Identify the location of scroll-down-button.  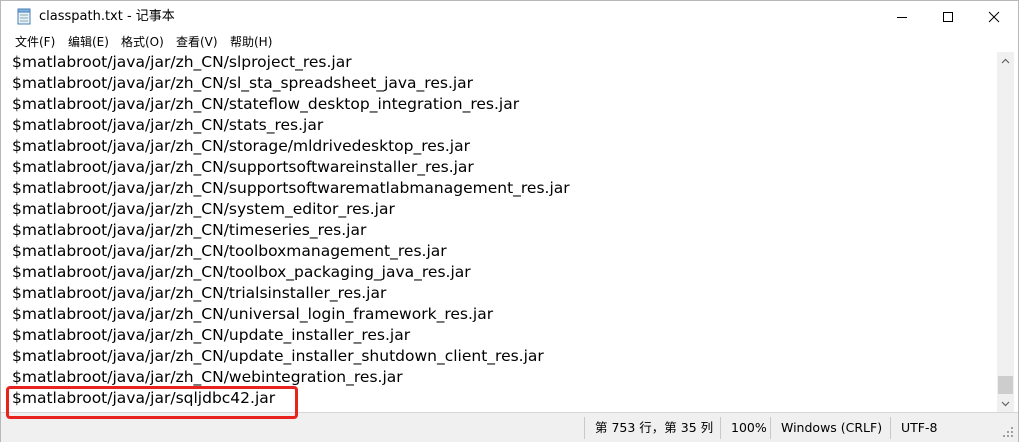
(1005, 403).